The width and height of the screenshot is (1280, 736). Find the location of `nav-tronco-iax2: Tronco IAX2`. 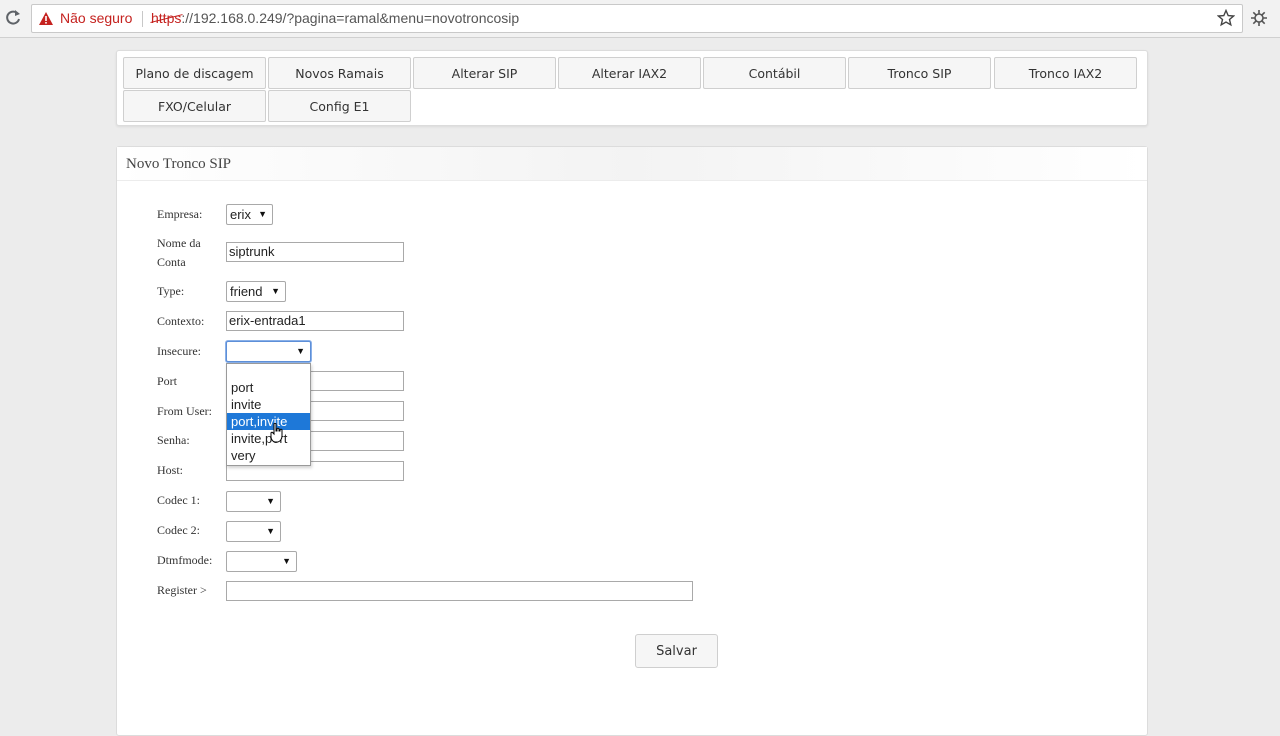

nav-tronco-iax2: Tronco IAX2 is located at coordinates (1065, 73).